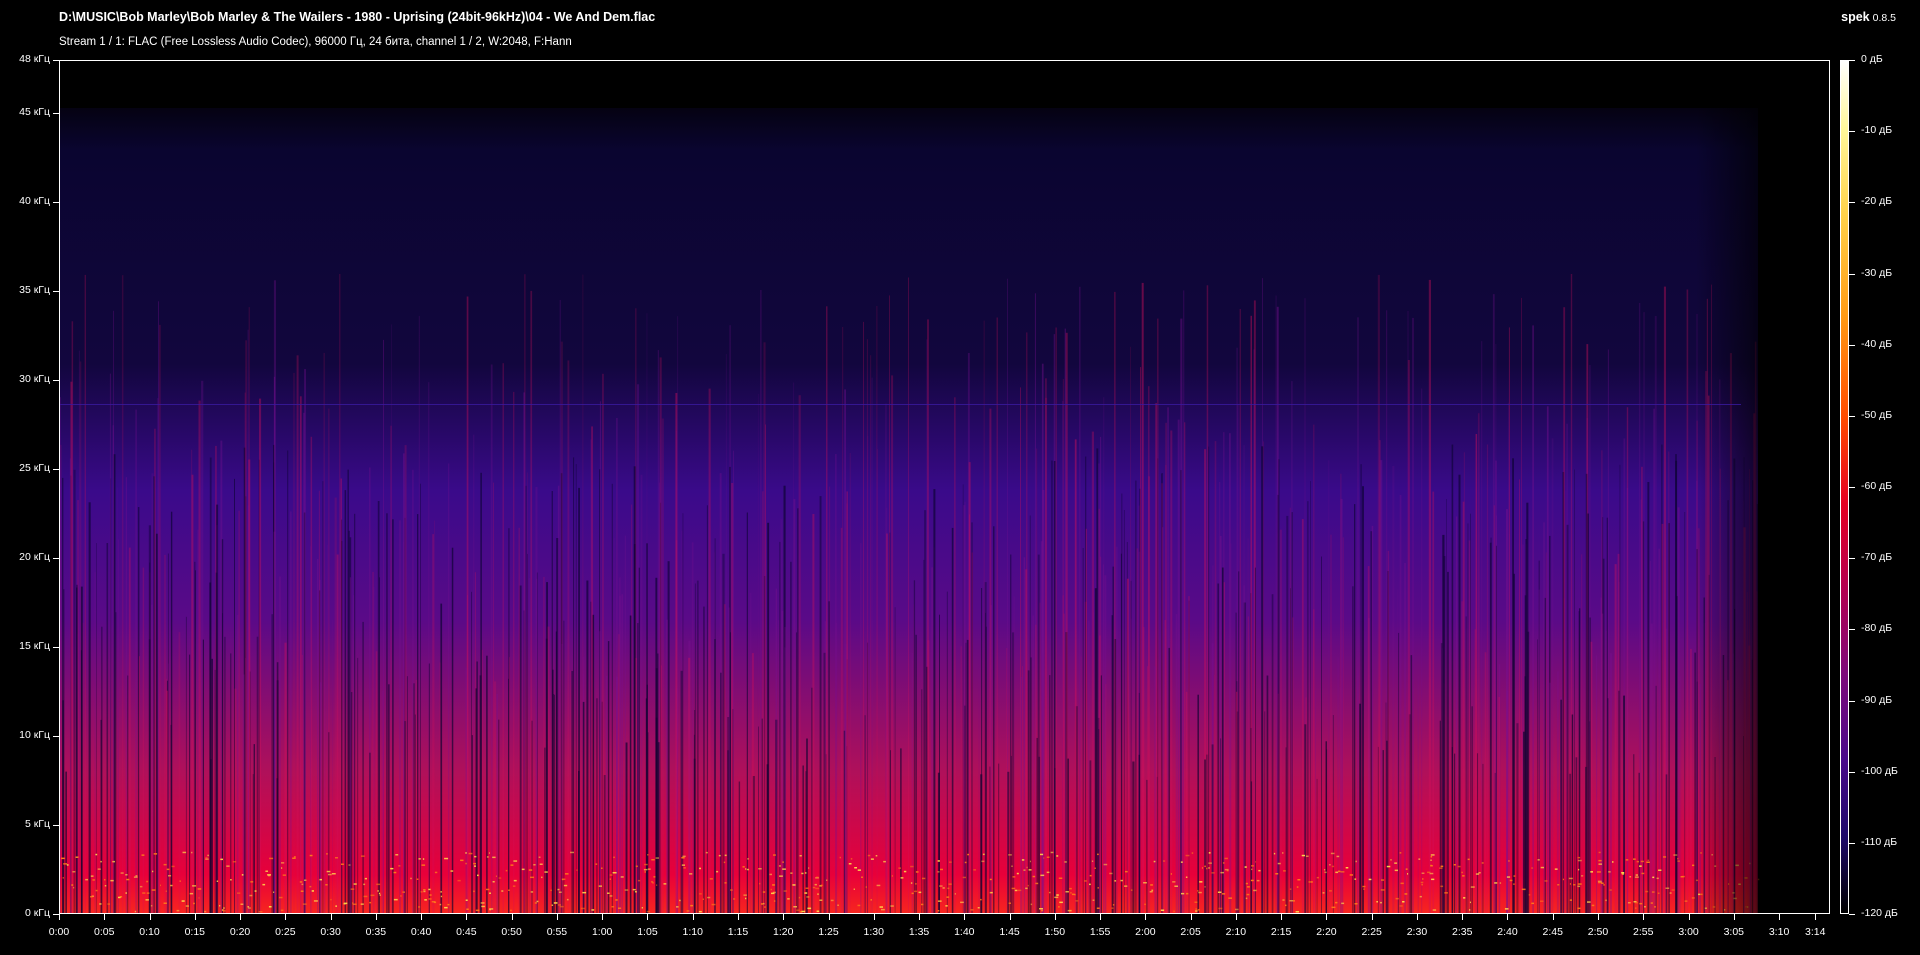 Image resolution: width=1920 pixels, height=955 pixels. Describe the element at coordinates (376, 932) in the screenshot. I see `time-tick-label: 0:35` at that location.